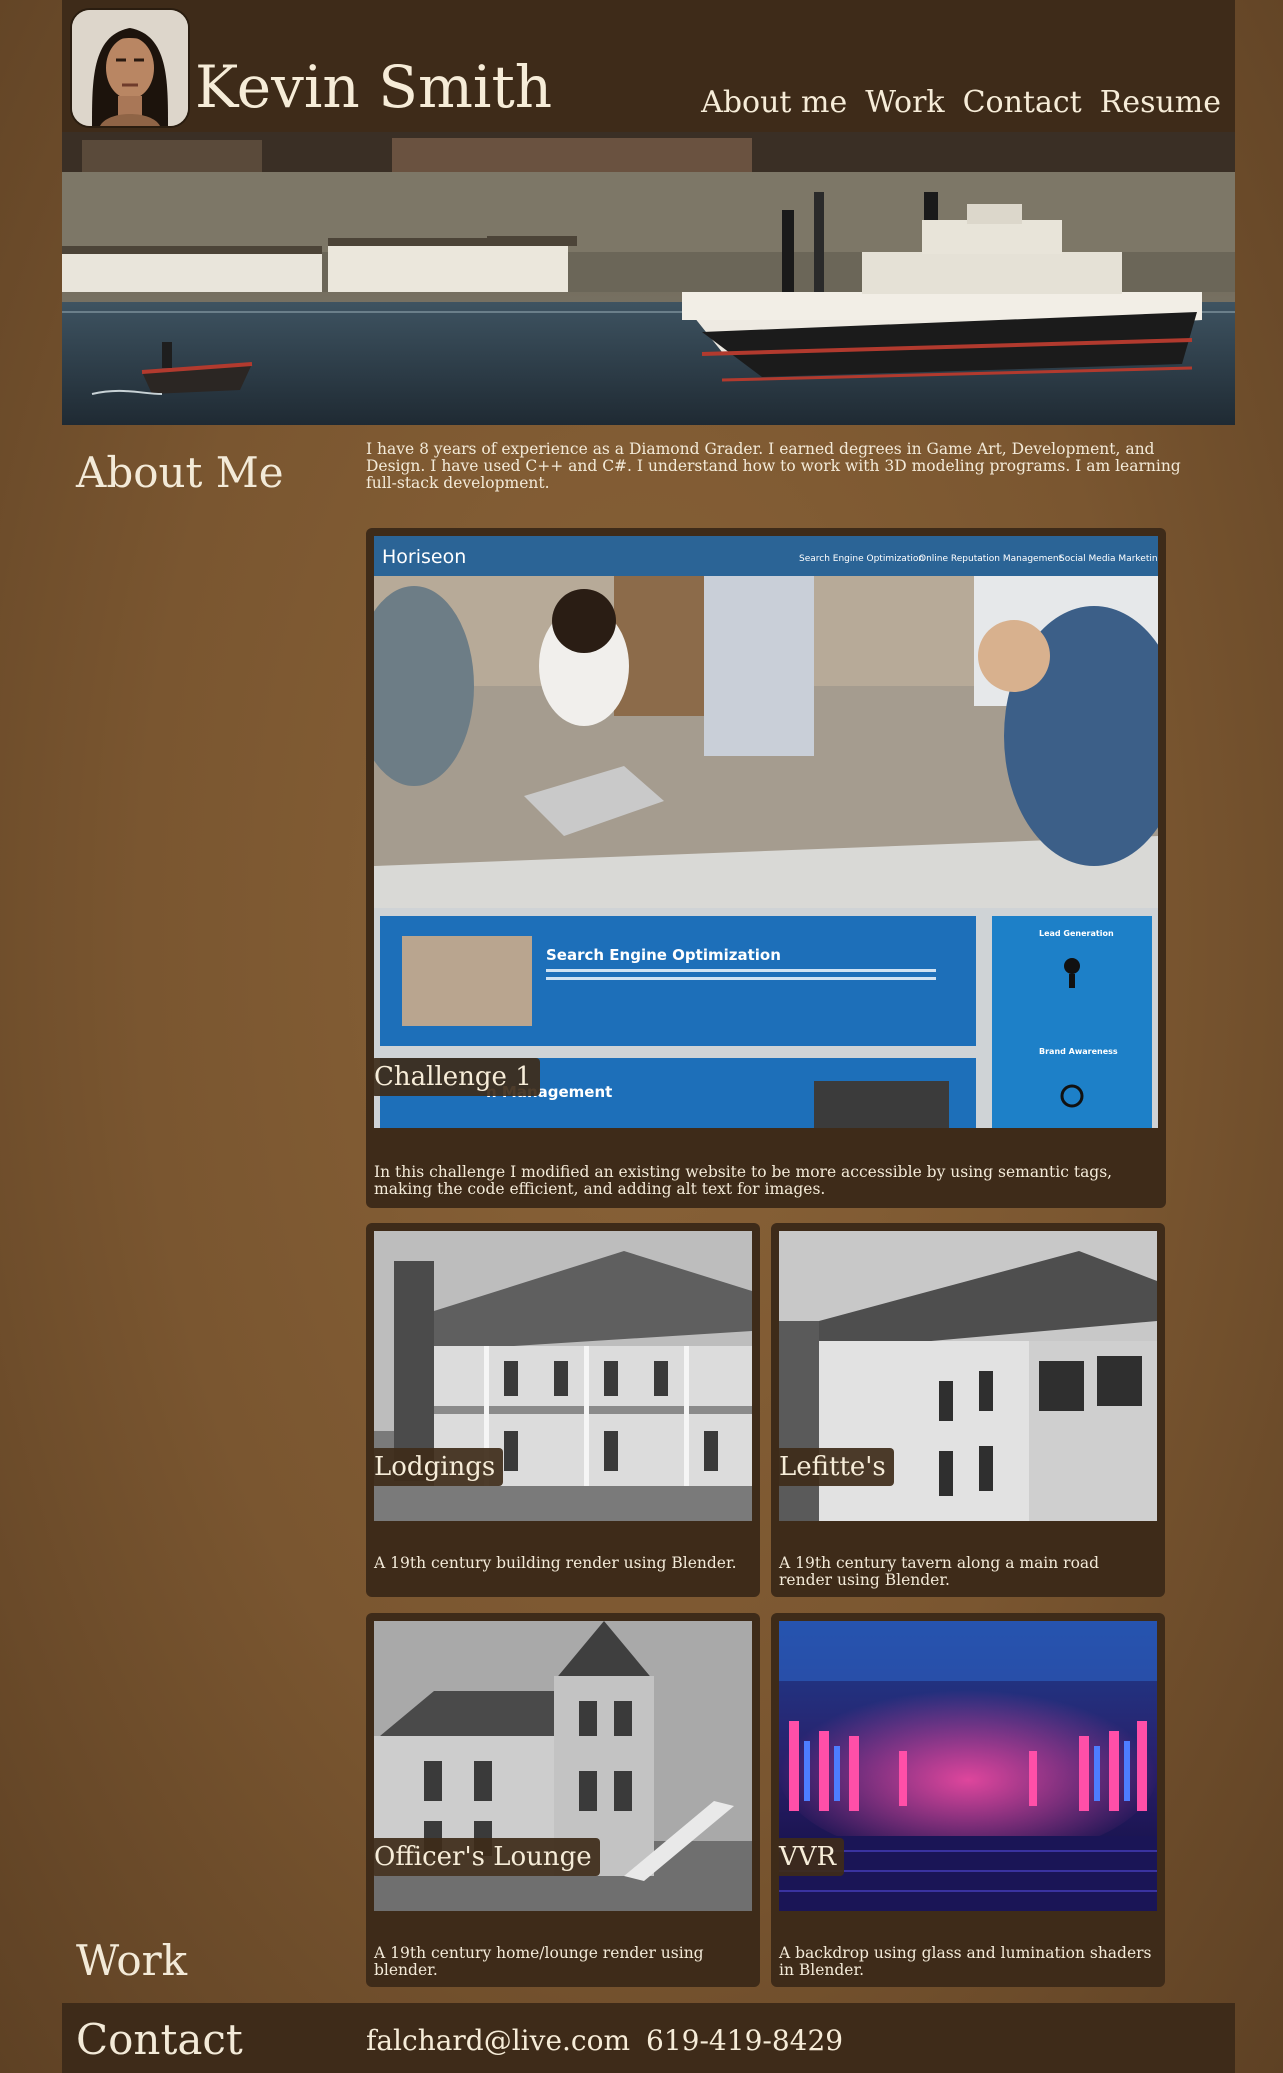 The width and height of the screenshot is (1283, 2073). What do you see at coordinates (437, 1467) in the screenshot?
I see `project-title: Lodgings` at bounding box center [437, 1467].